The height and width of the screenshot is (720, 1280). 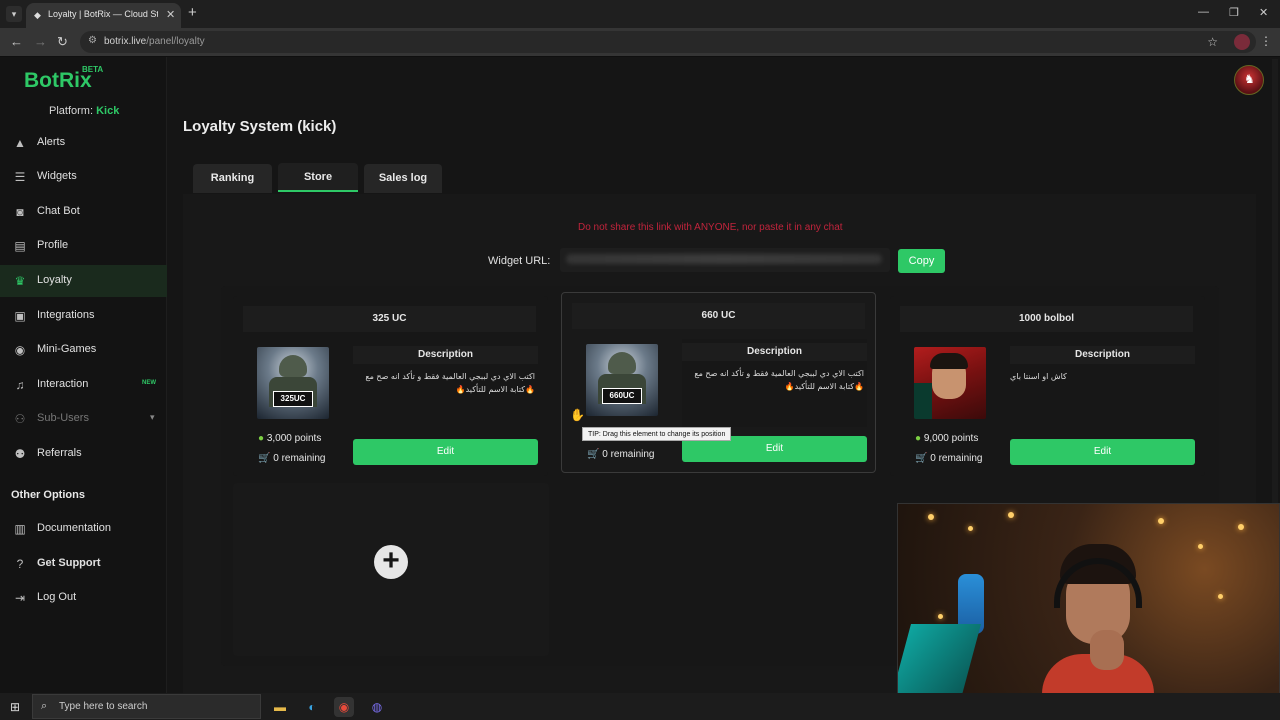 I want to click on edge-icon: ◐, so click(x=312, y=707).